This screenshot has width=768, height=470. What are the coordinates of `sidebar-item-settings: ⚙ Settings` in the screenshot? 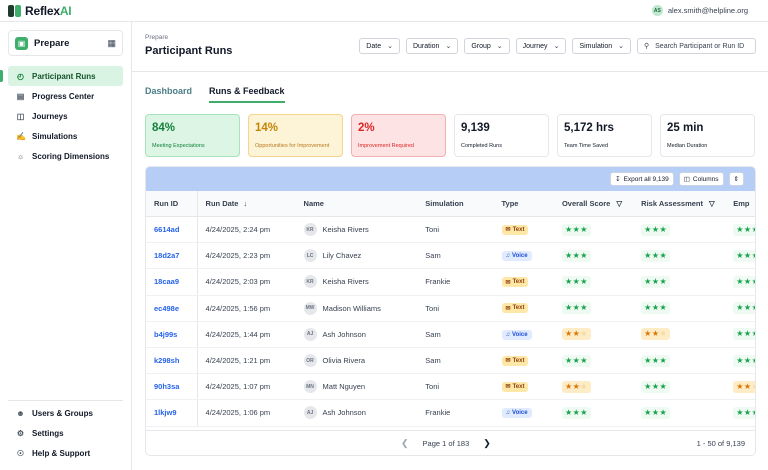 It's located at (65, 433).